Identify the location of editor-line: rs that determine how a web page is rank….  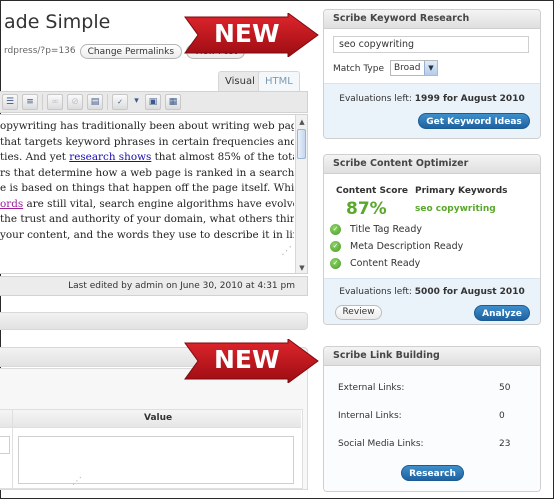
(147, 174).